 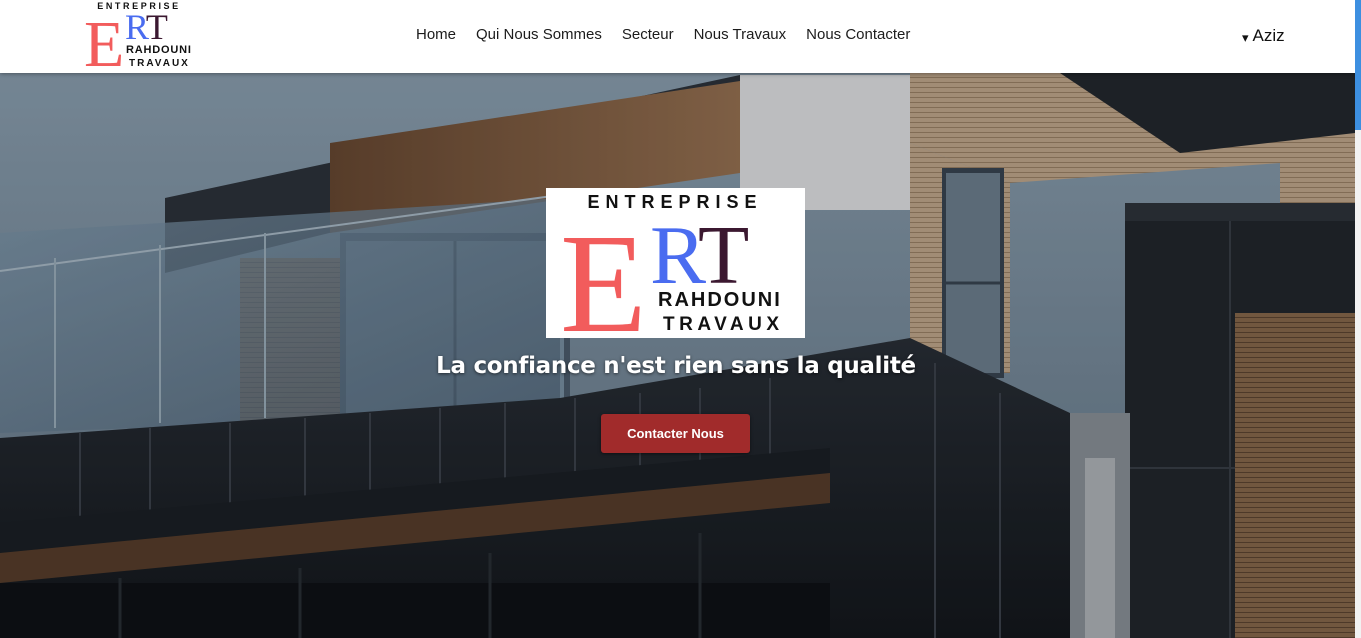 I want to click on logo-rahdouni-text: RAHDOUNI, so click(x=159, y=50).